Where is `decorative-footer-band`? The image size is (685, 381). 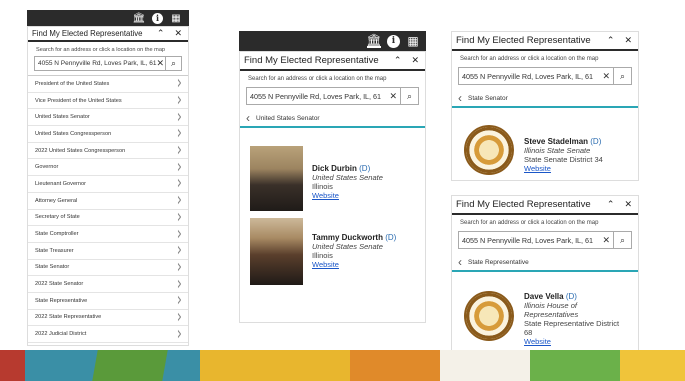 decorative-footer-band is located at coordinates (342, 365).